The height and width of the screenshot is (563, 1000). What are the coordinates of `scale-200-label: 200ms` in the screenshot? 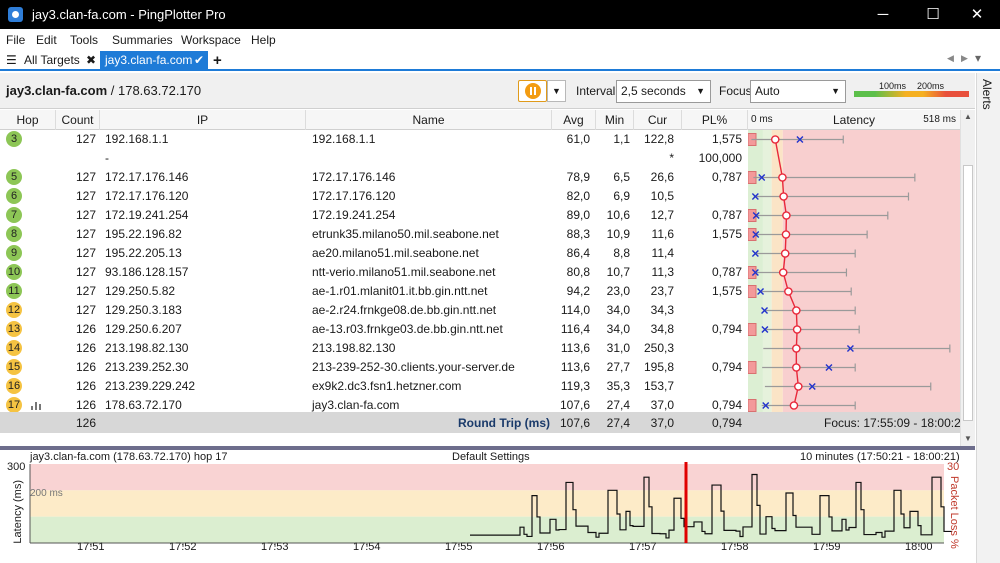 It's located at (931, 86).